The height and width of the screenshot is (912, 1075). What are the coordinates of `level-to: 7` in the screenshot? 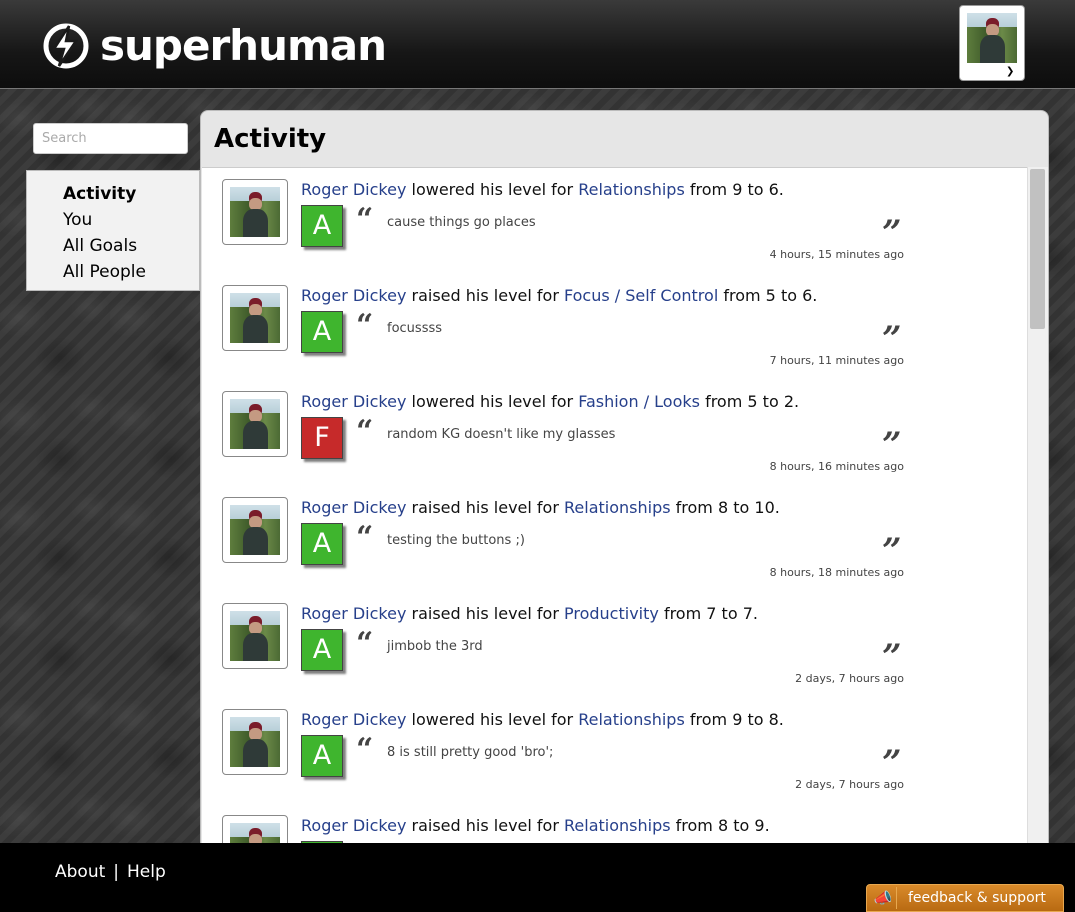 It's located at (747, 613).